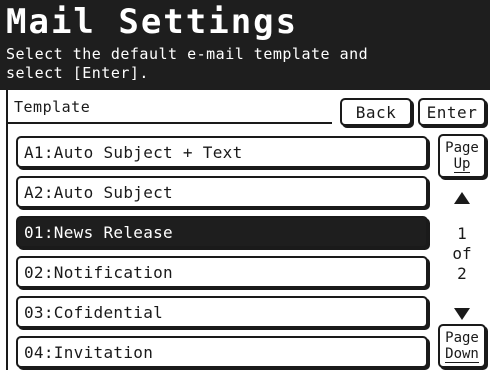 The width and height of the screenshot is (490, 370). What do you see at coordinates (222, 352) in the screenshot?
I see `template-item-04: 04:Invitation` at bounding box center [222, 352].